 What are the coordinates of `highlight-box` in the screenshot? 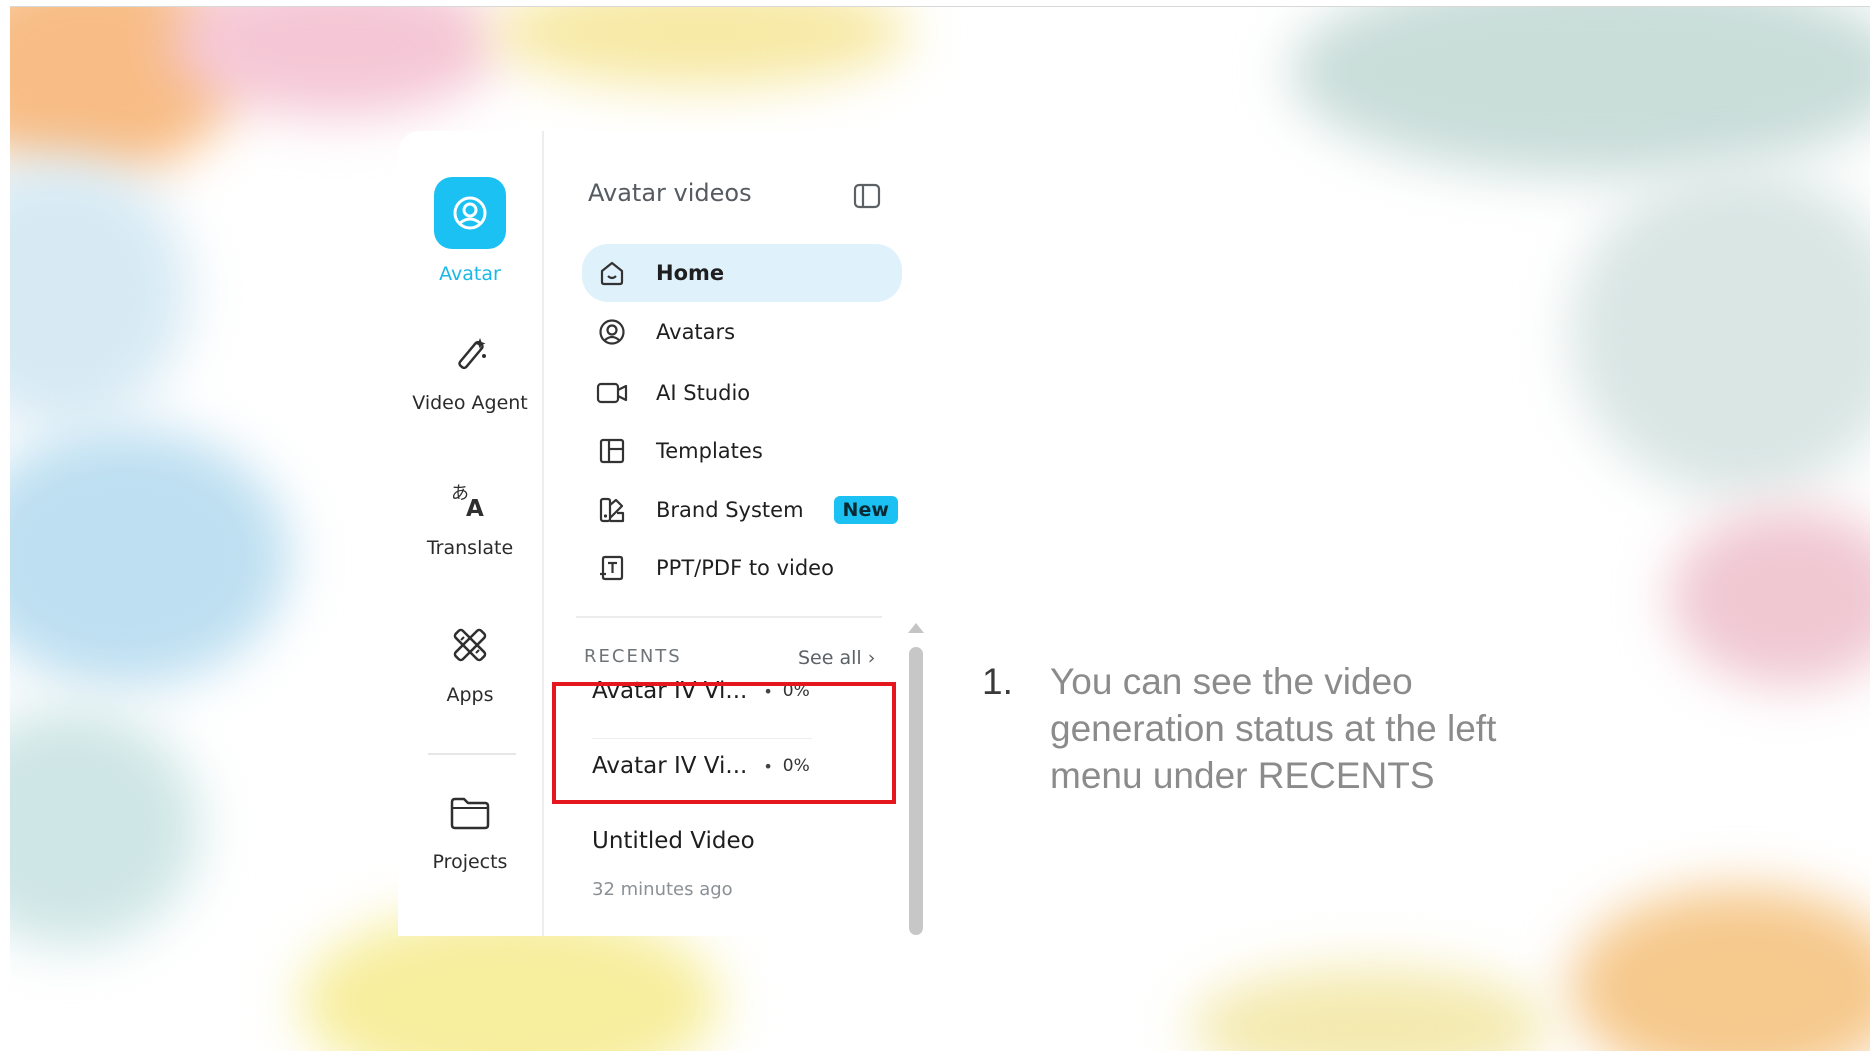 It's located at (724, 743).